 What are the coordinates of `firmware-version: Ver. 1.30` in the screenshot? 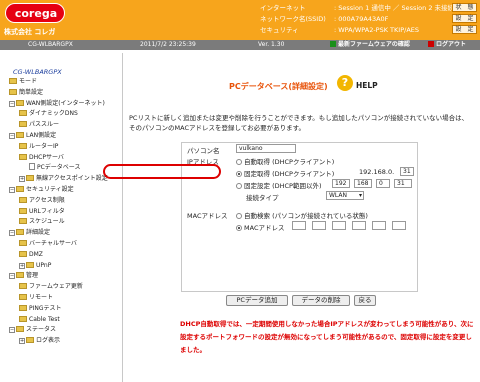 It's located at (271, 44).